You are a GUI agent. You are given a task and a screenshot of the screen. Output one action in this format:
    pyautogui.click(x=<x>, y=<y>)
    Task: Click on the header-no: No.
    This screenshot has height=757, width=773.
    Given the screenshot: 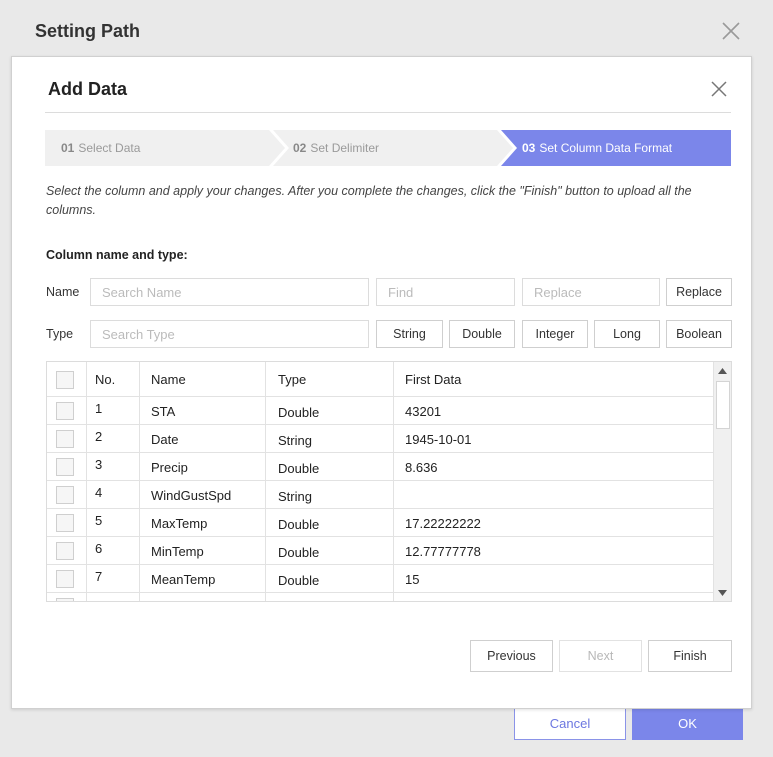 What is the action you would take?
    pyautogui.click(x=105, y=379)
    